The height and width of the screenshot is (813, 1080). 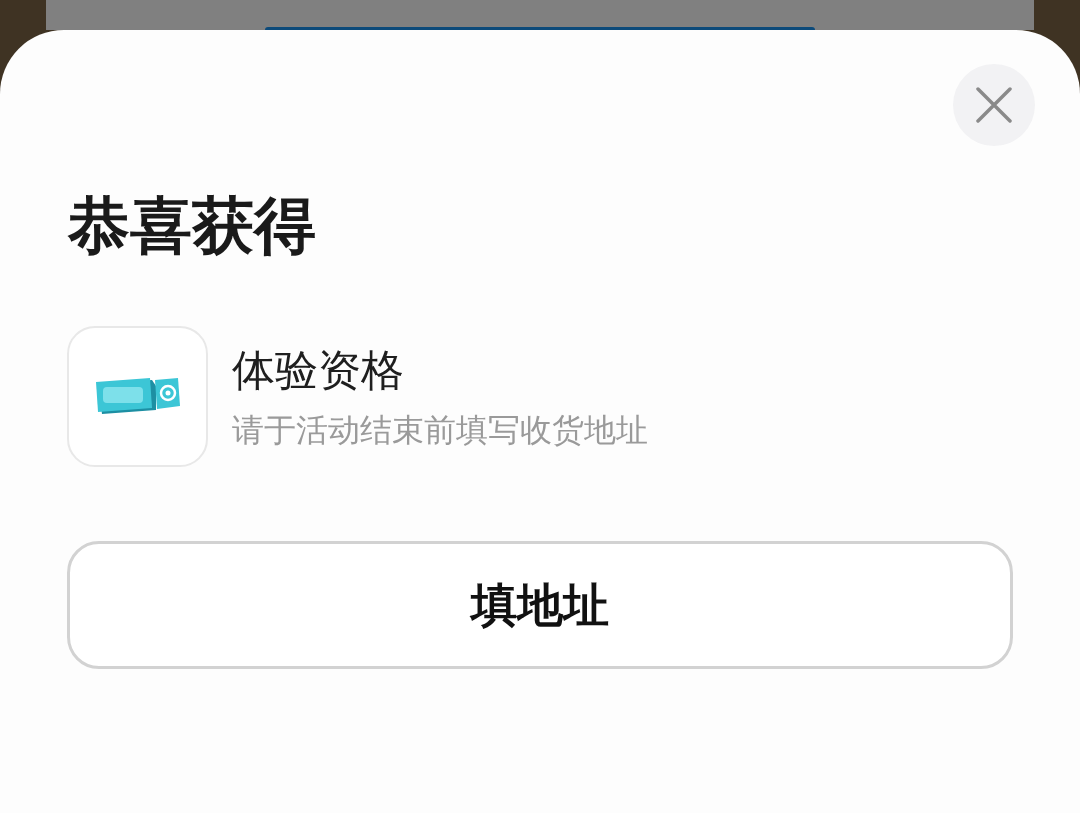 I want to click on fill-address-button: 填地址, so click(x=540, y=605).